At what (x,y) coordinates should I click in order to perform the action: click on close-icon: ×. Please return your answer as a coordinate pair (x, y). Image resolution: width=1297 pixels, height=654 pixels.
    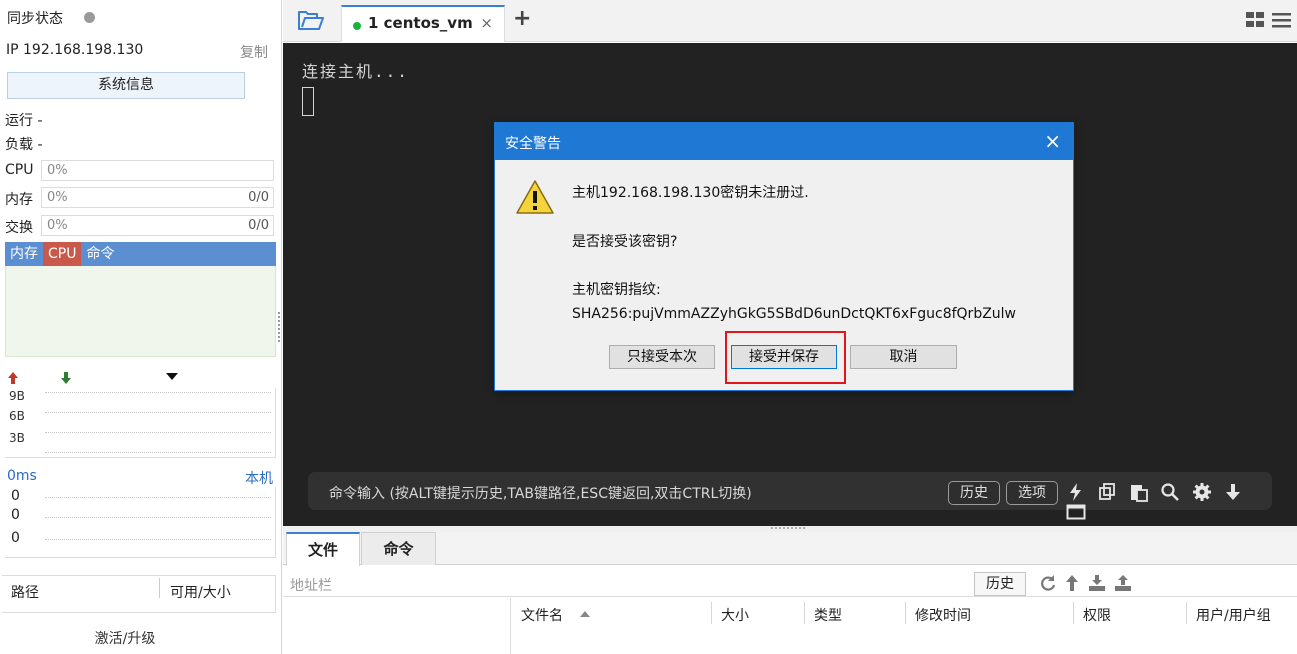
    Looking at the image, I should click on (1052, 141).